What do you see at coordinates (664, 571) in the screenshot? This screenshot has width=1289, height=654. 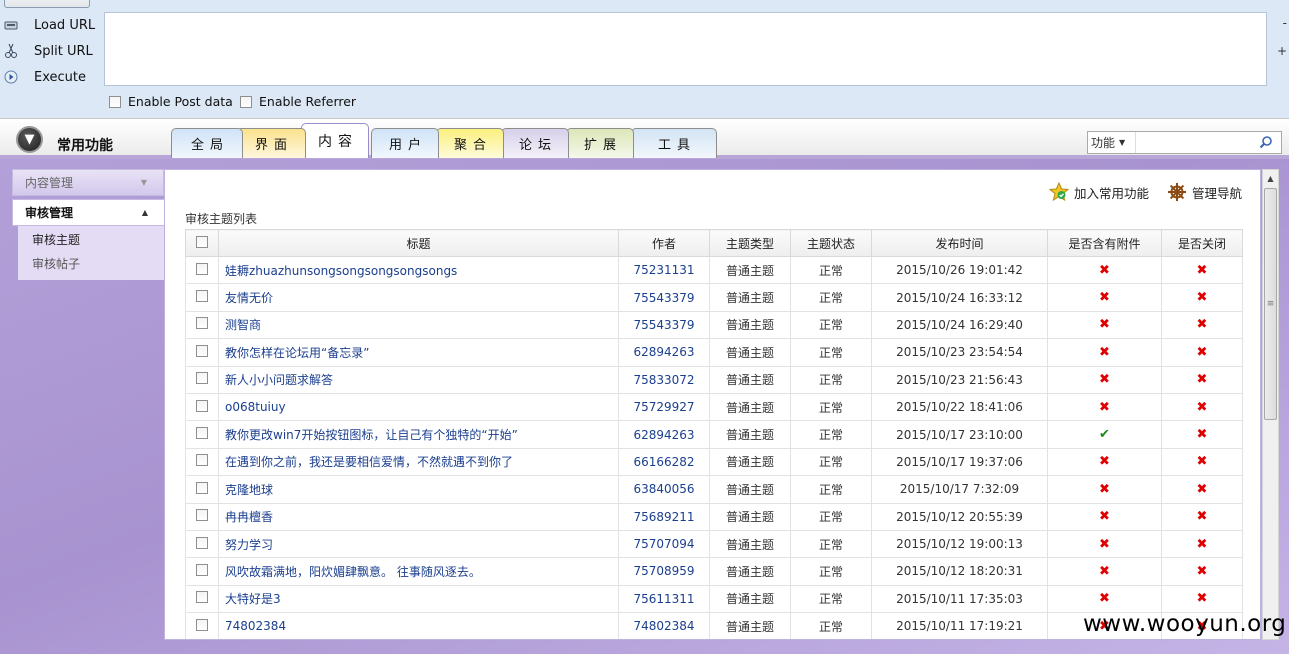 I see `author-link: 75708959` at bounding box center [664, 571].